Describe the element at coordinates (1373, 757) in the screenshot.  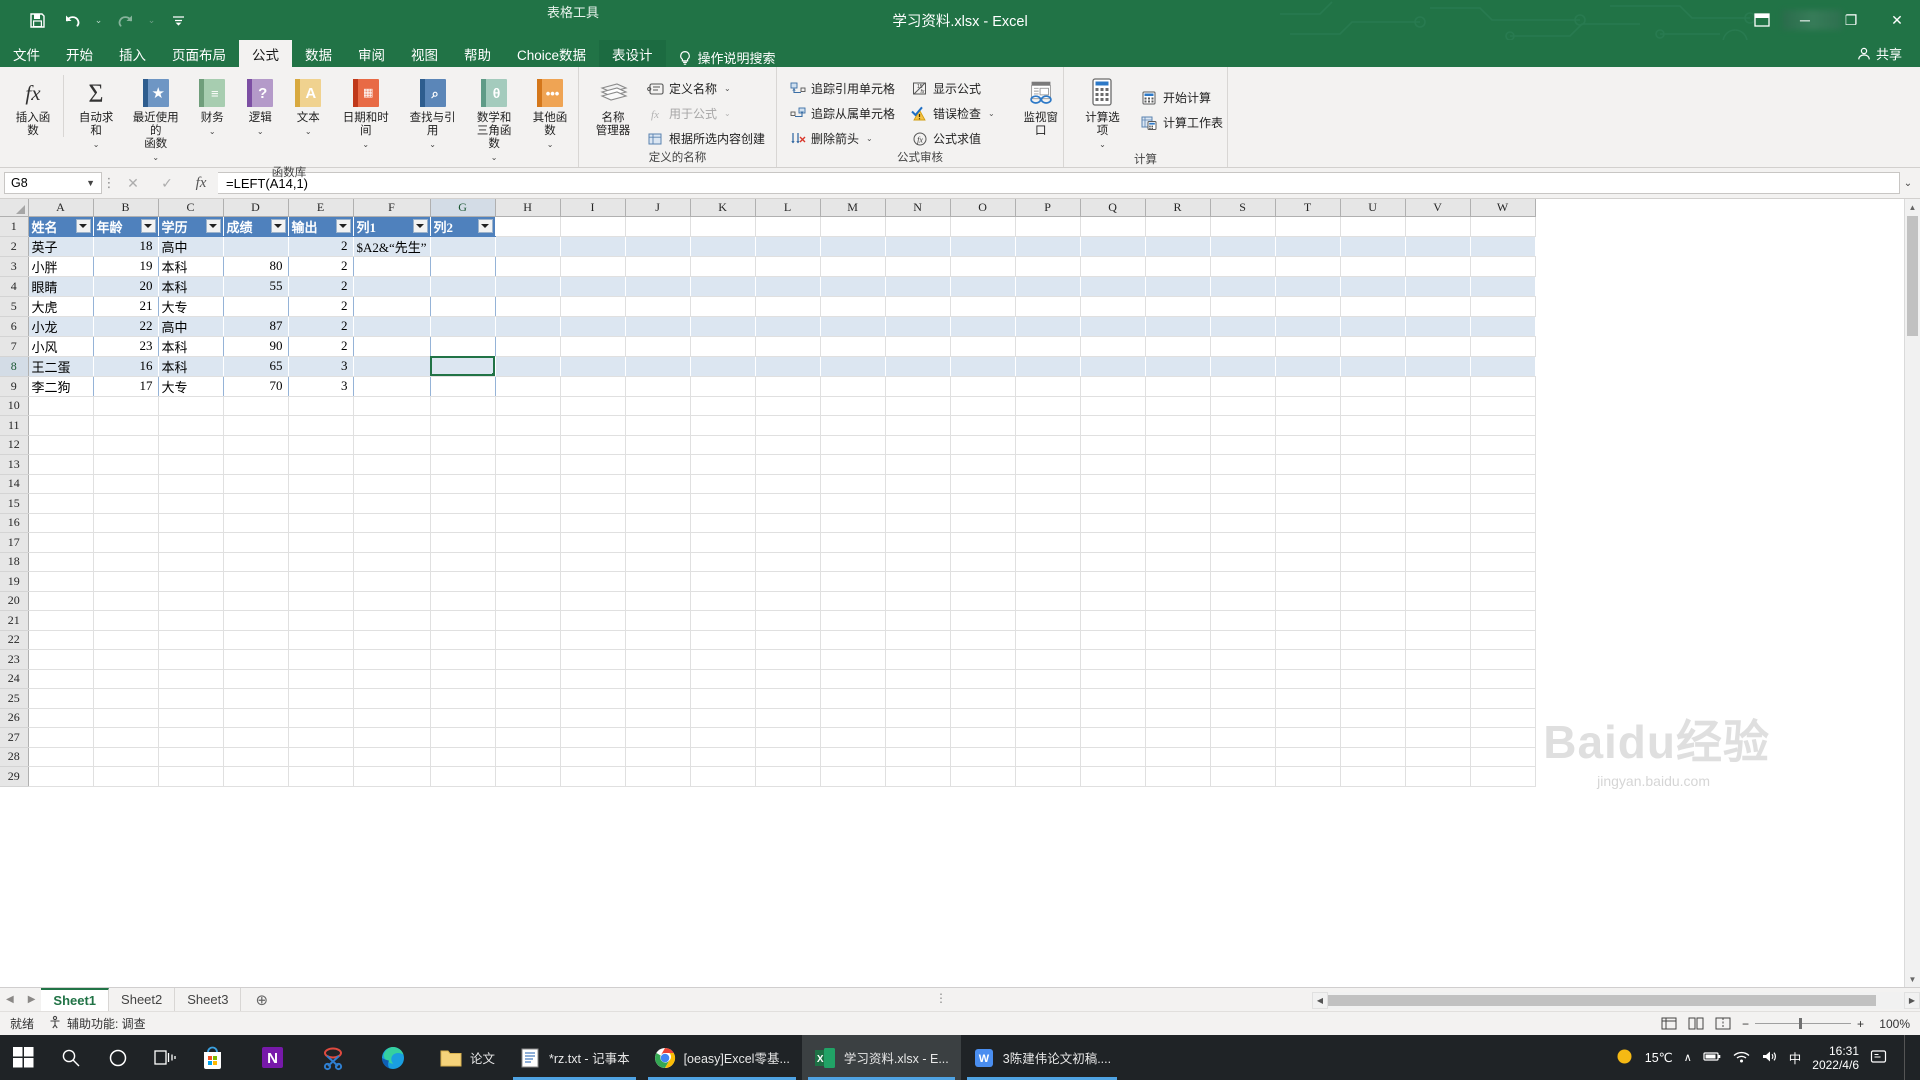
I see `cell-U28` at that location.